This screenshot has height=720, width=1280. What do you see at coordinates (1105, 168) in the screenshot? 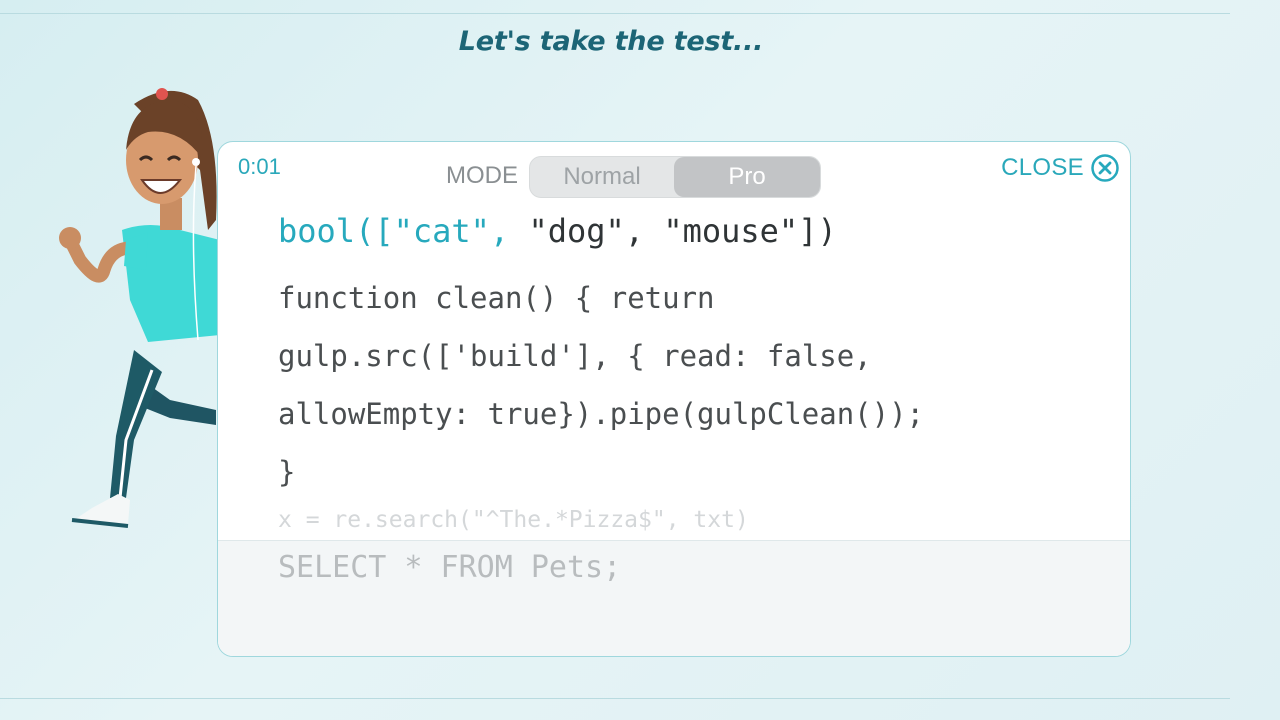
I see `close-circle-icon` at bounding box center [1105, 168].